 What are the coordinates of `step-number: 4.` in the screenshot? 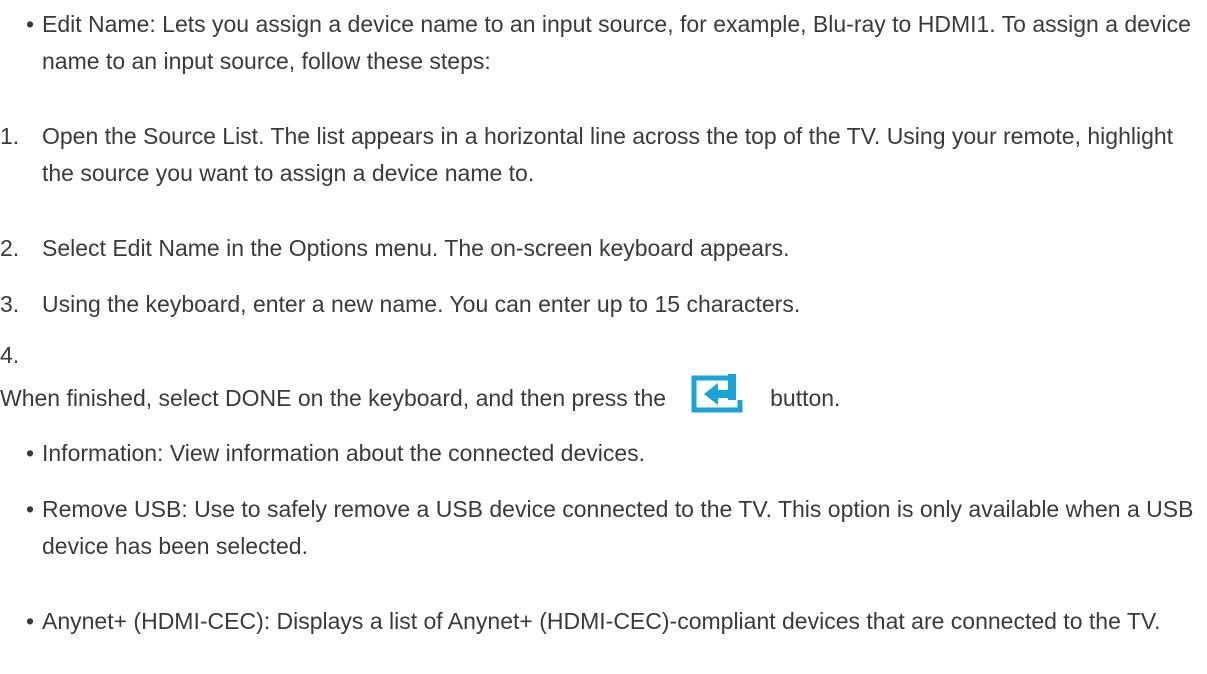 It's located at (10, 355).